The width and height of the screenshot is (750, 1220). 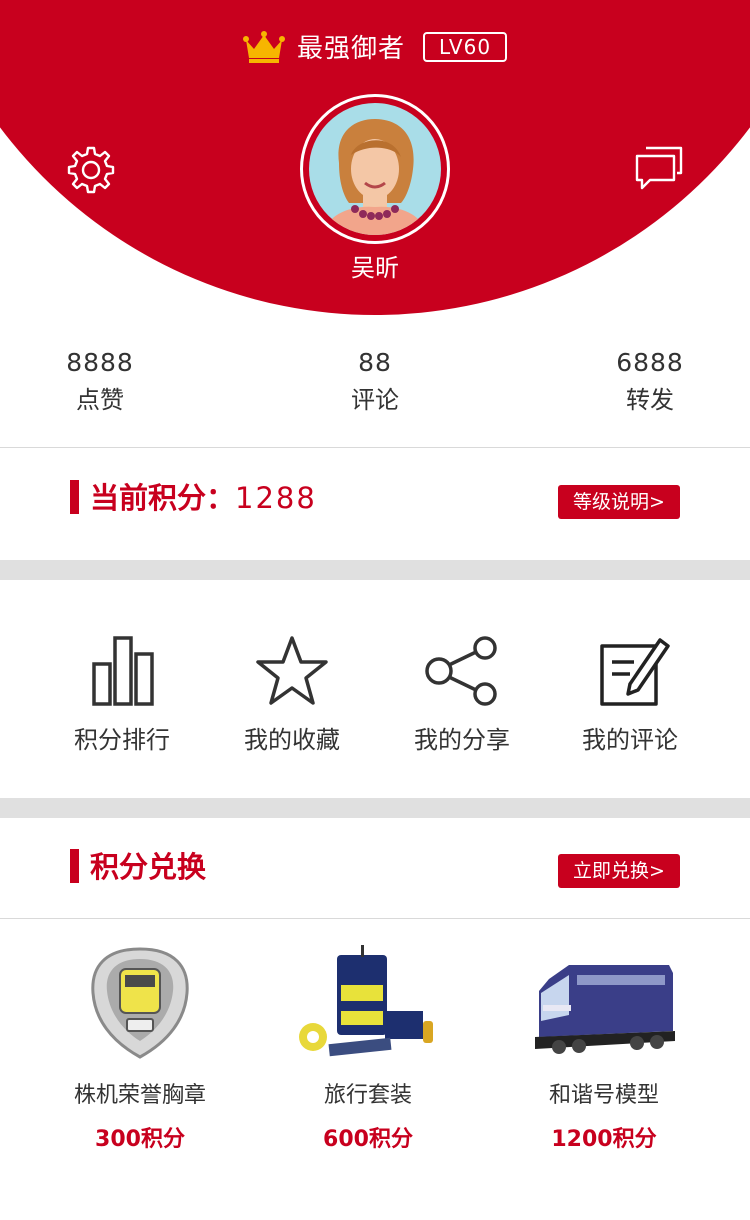 What do you see at coordinates (368, 1139) in the screenshot?
I see `product-price: 600积分` at bounding box center [368, 1139].